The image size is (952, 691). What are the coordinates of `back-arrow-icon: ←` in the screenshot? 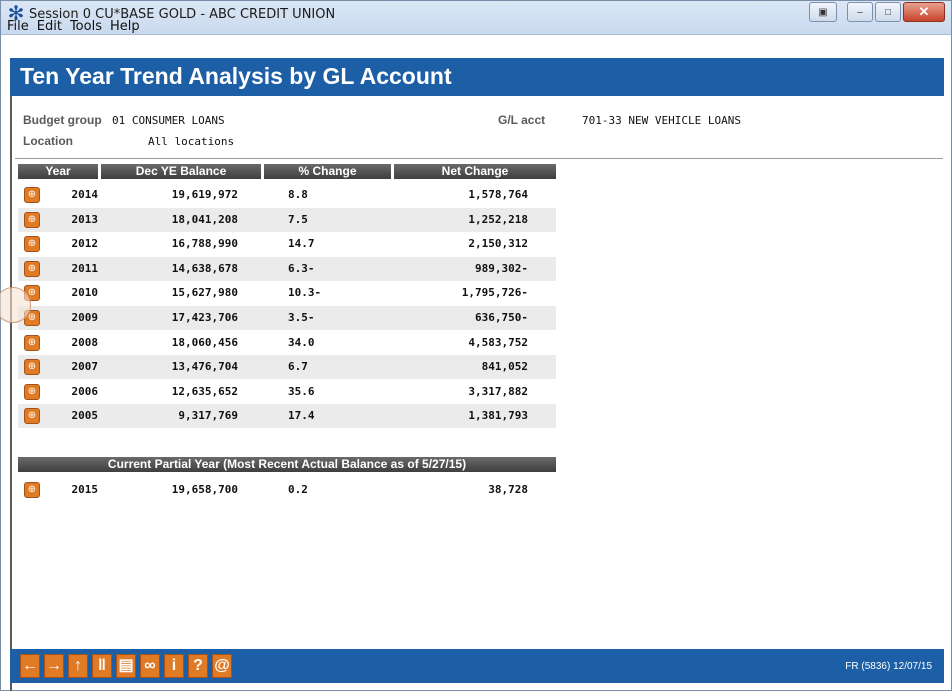 It's located at (30, 666).